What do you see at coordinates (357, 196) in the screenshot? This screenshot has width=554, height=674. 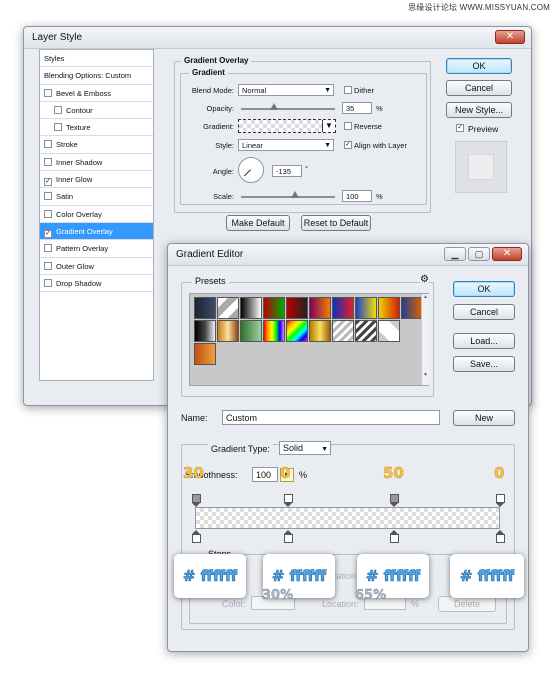 I see `scale-input: 100` at bounding box center [357, 196].